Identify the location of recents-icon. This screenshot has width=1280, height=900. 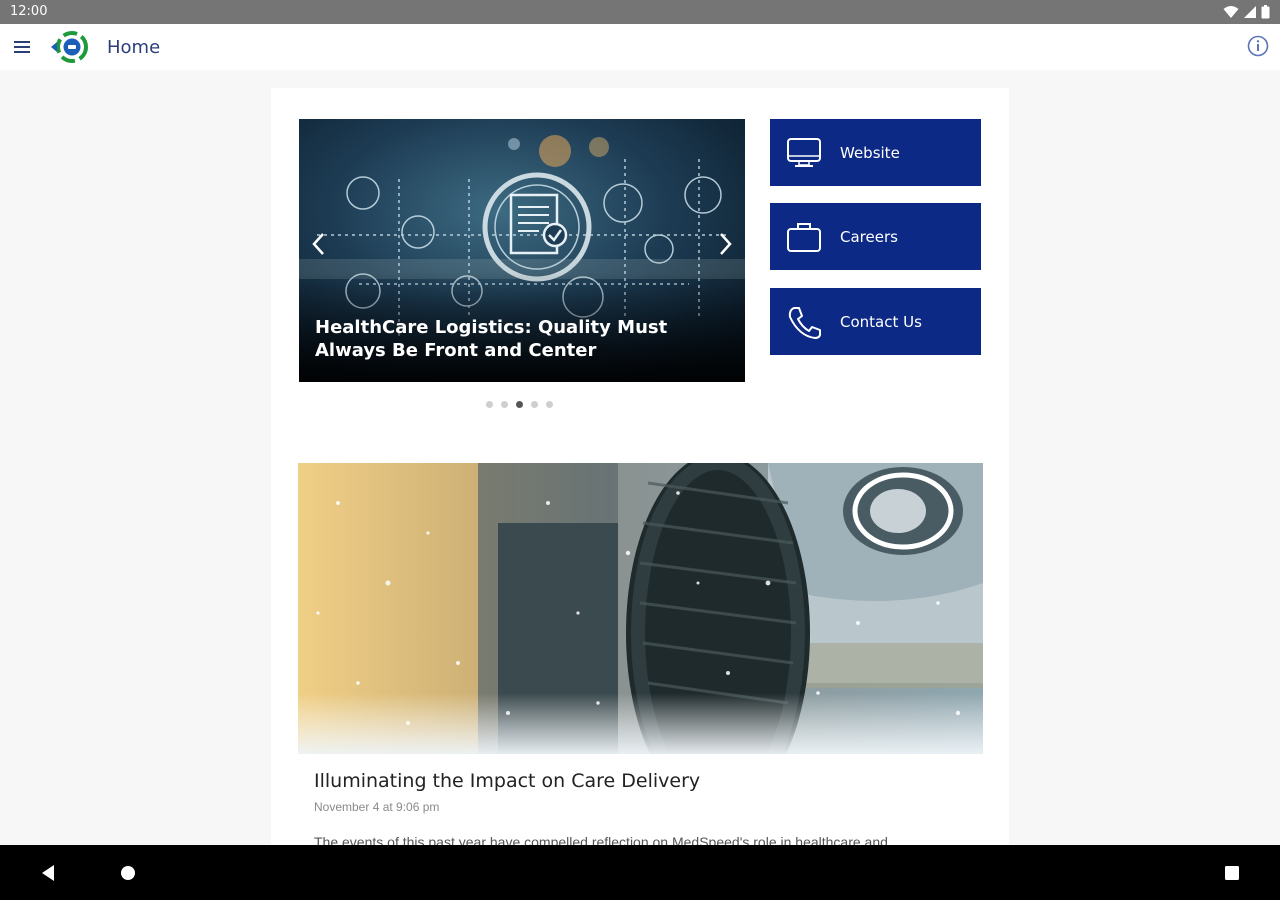
(1232, 873).